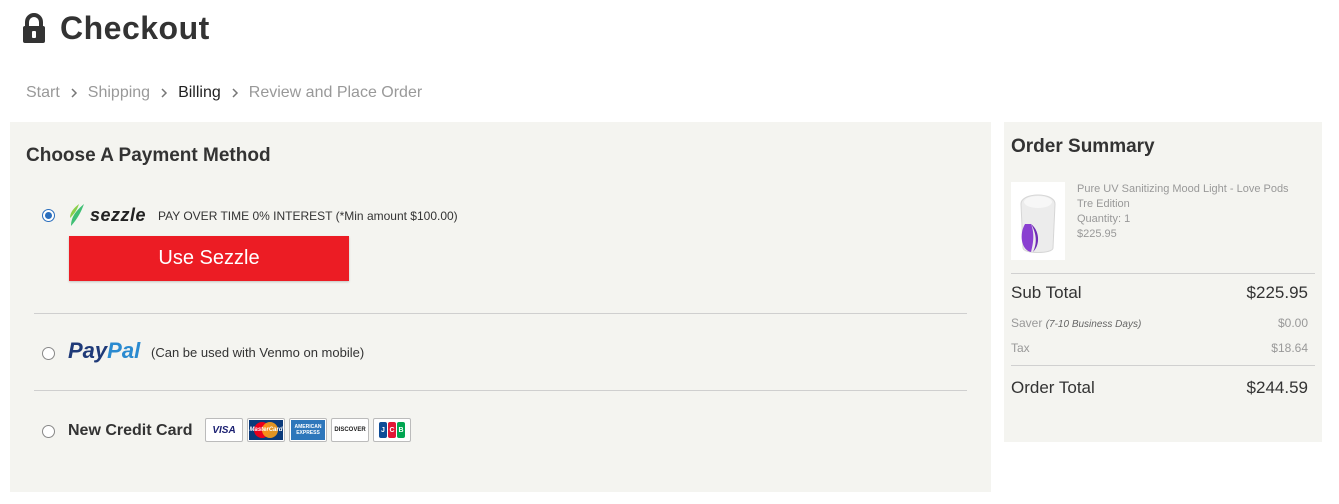 Image resolution: width=1339 pixels, height=504 pixels. Describe the element at coordinates (118, 214) in the screenshot. I see `sezzle-wordmark: sezzle` at that location.